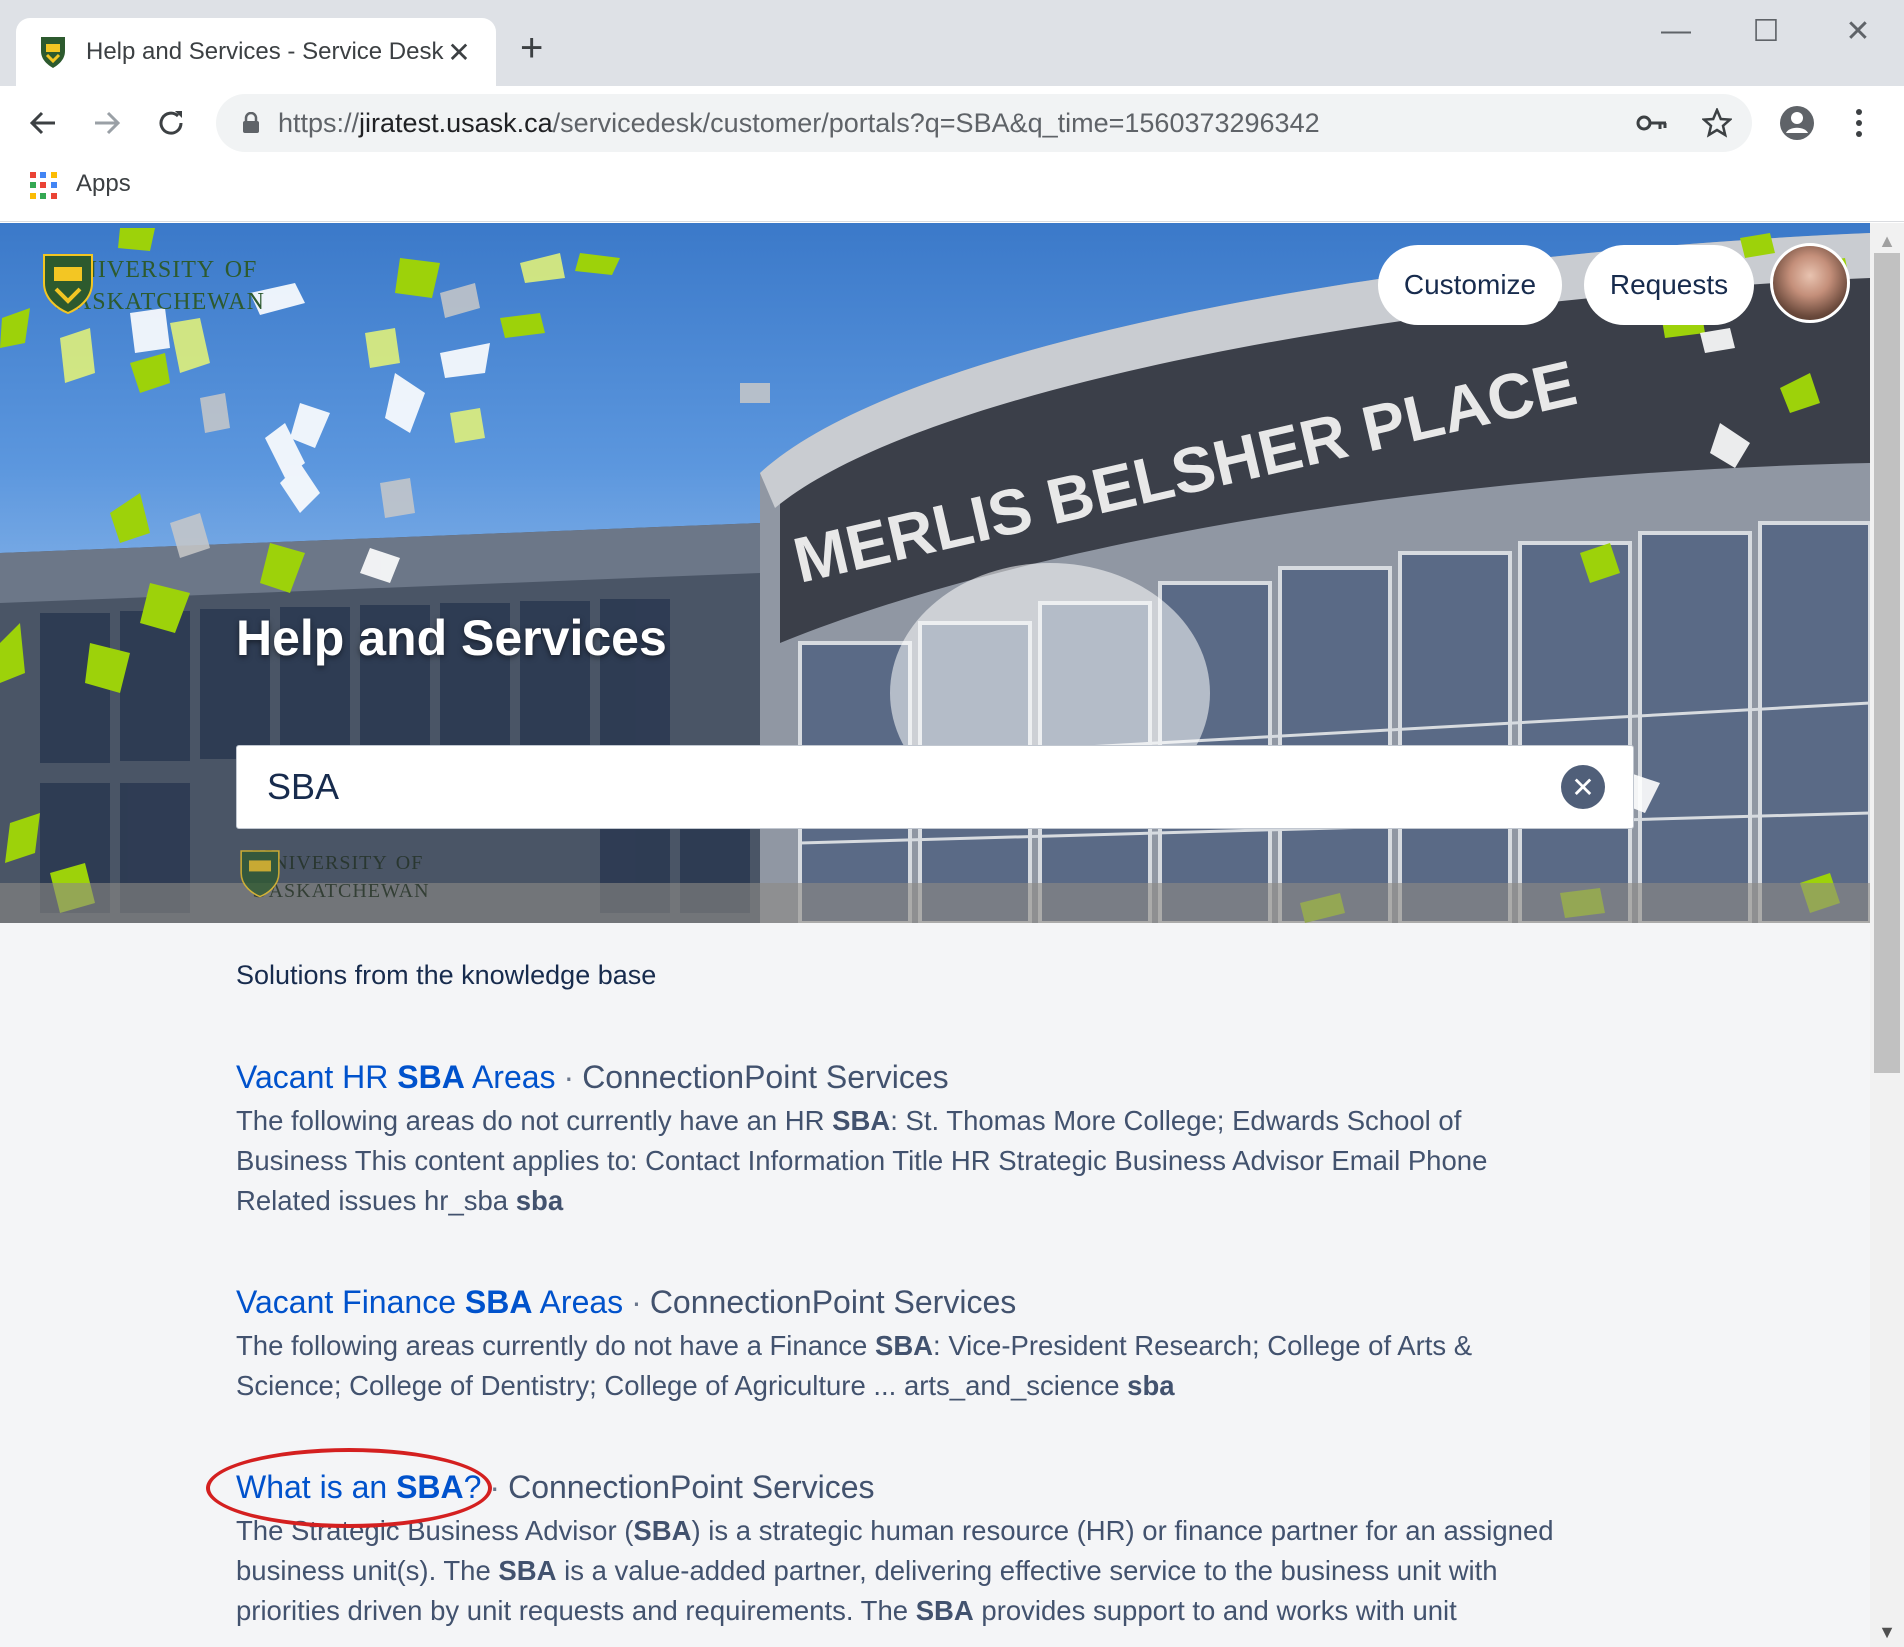  Describe the element at coordinates (1717, 123) in the screenshot. I see `star-icon` at that location.